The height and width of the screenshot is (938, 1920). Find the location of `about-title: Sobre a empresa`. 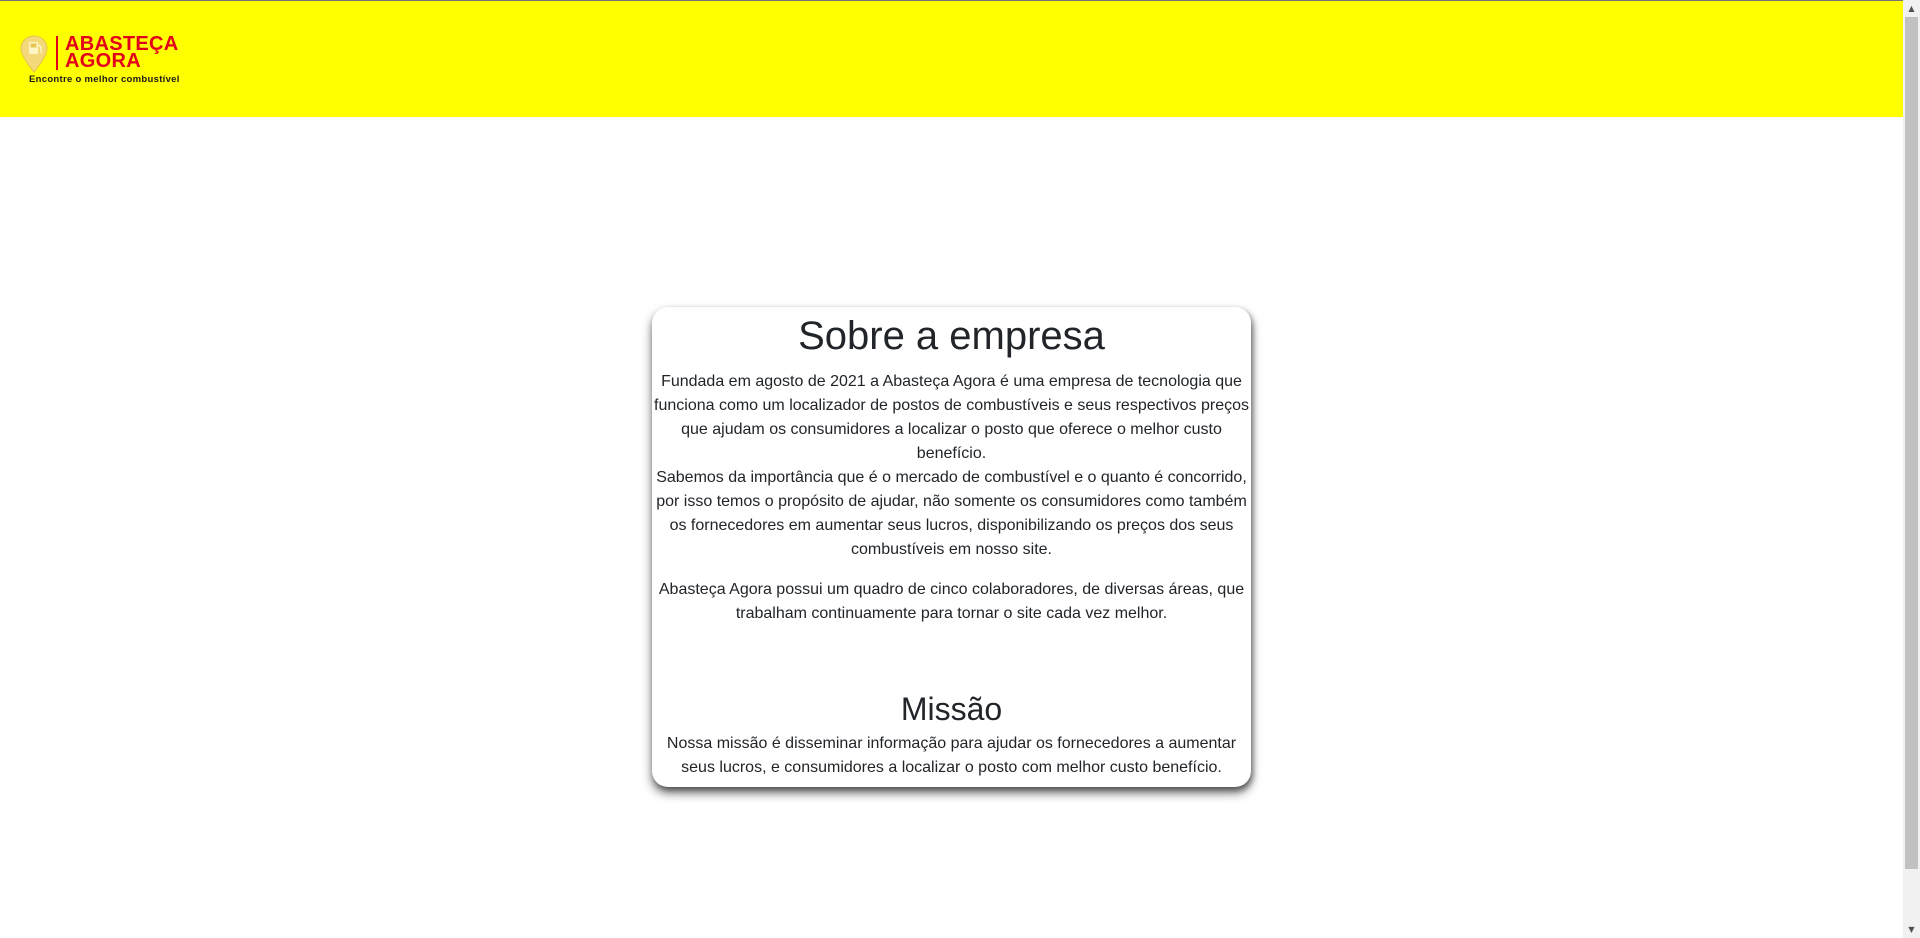

about-title: Sobre a empresa is located at coordinates (951, 336).